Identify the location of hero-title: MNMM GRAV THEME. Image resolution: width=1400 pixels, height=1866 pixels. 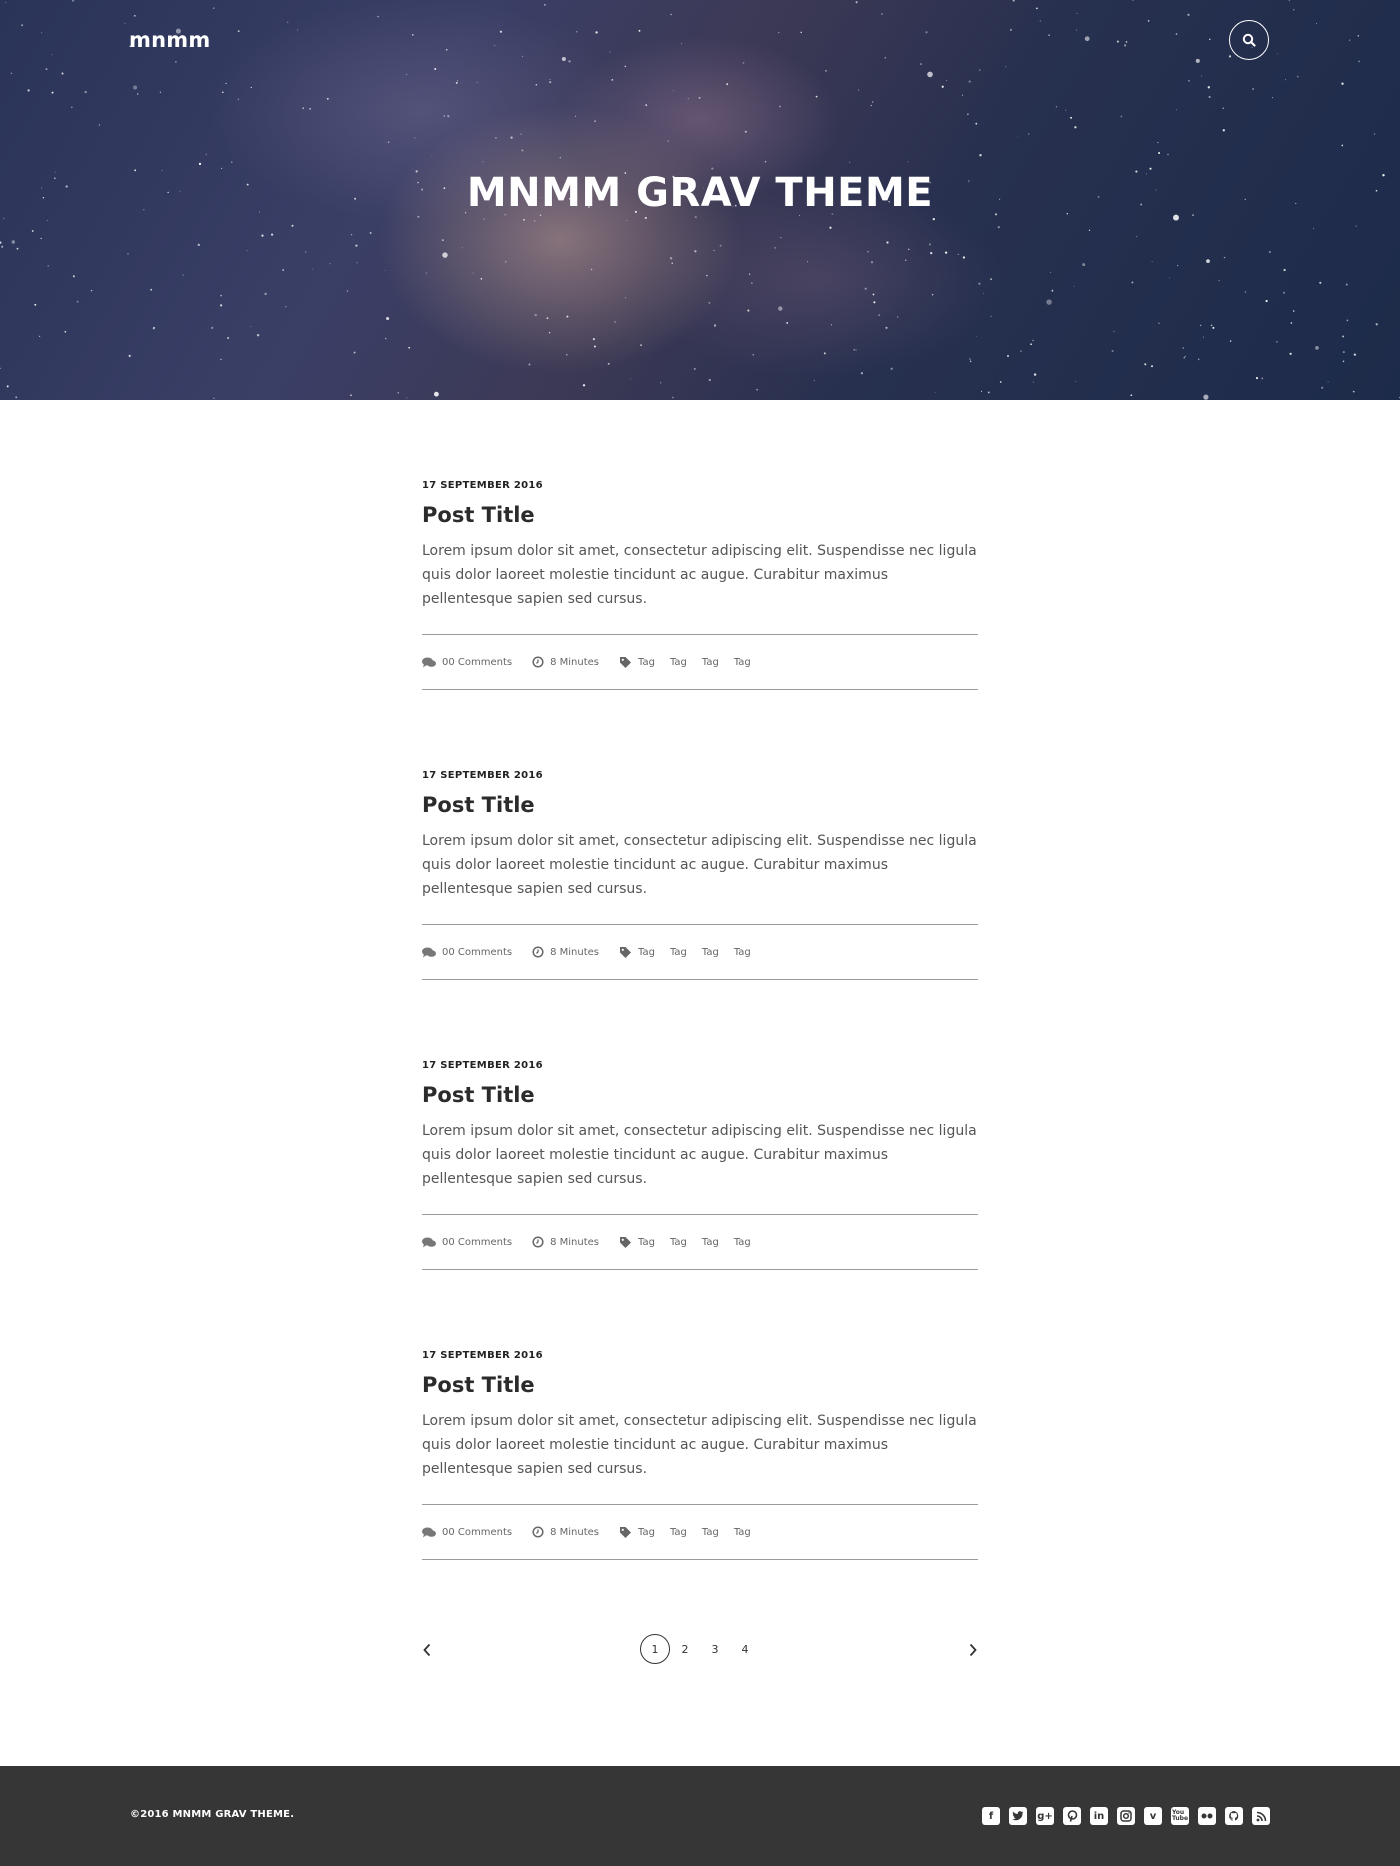
(700, 193).